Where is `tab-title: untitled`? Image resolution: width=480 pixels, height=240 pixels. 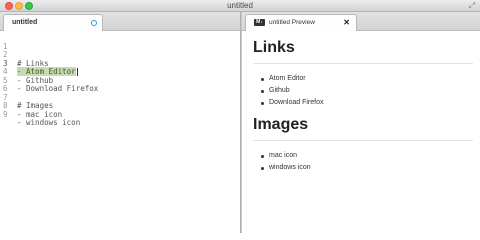 tab-title: untitled is located at coordinates (25, 22).